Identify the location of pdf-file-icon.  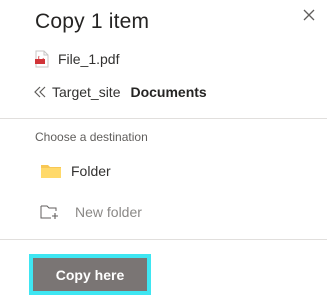
(42, 59).